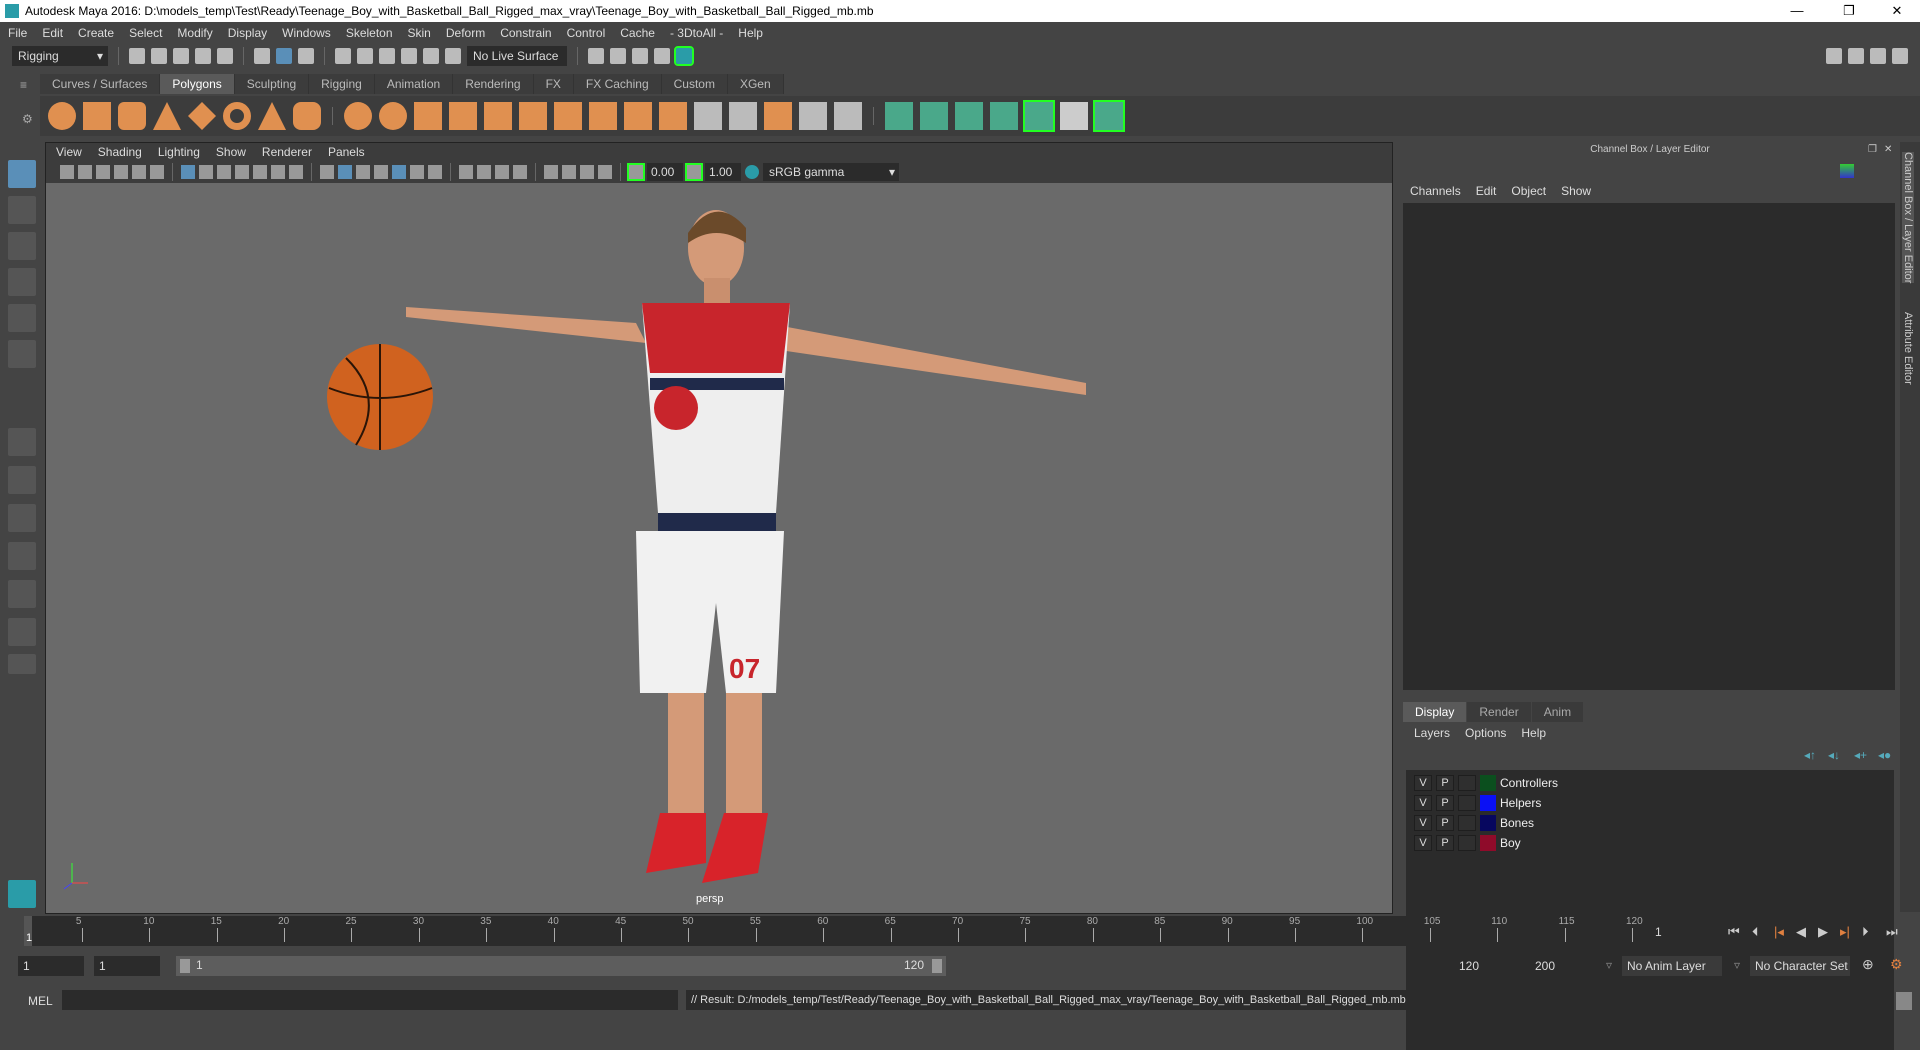 This screenshot has width=1920, height=1050. What do you see at coordinates (673, 116) in the screenshot?
I see `bevel-icon` at bounding box center [673, 116].